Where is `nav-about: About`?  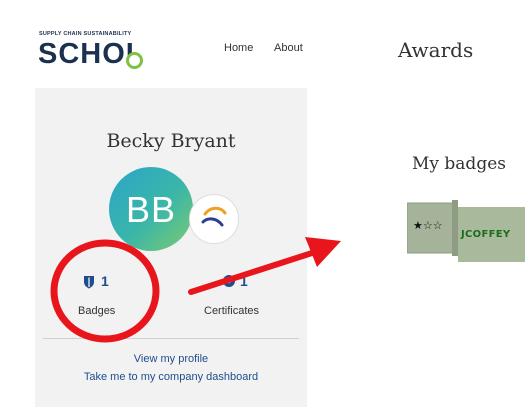
nav-about: About is located at coordinates (288, 48).